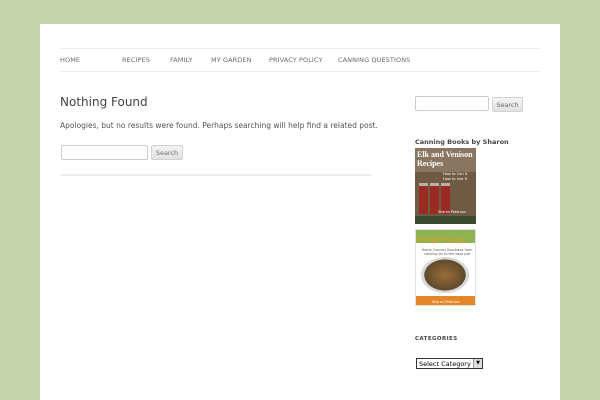  What do you see at coordinates (445, 220) in the screenshot?
I see `cover-band` at bounding box center [445, 220].